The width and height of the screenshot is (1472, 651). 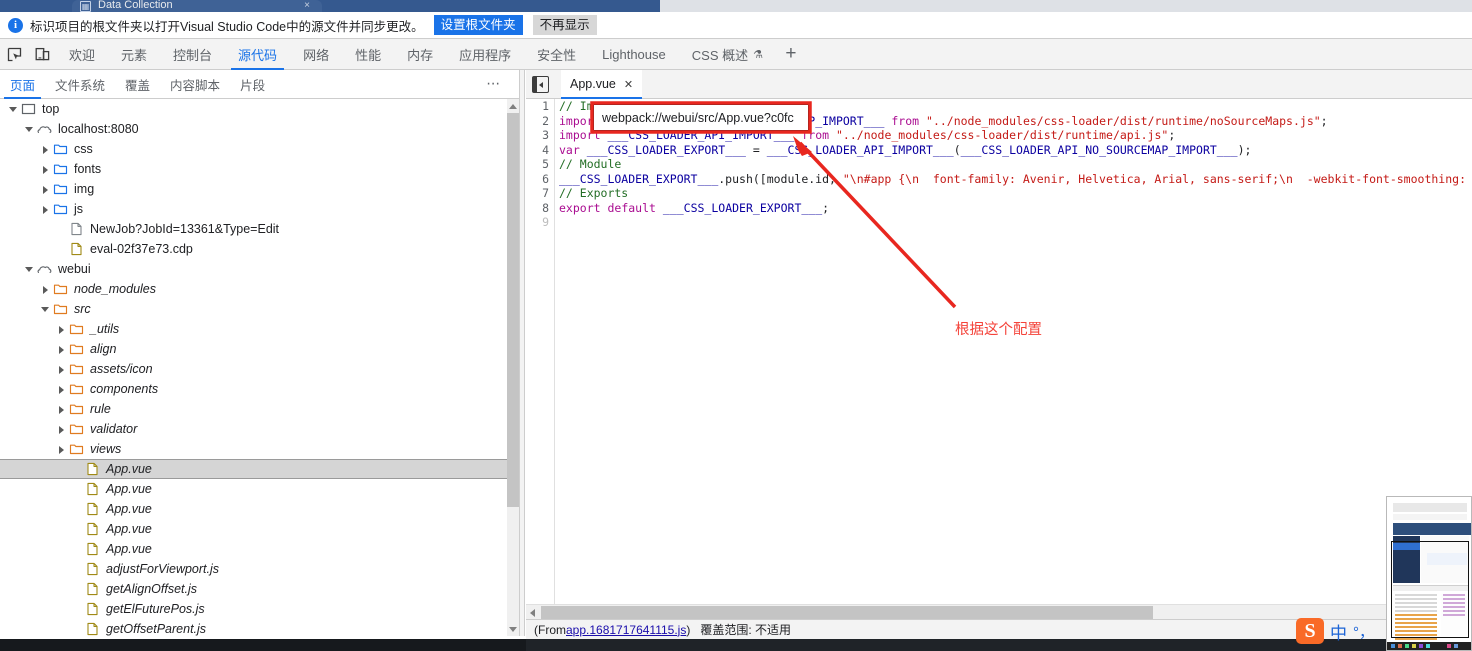 What do you see at coordinates (564, 25) in the screenshot?
I see `dont-show-again-button: 不再显示` at bounding box center [564, 25].